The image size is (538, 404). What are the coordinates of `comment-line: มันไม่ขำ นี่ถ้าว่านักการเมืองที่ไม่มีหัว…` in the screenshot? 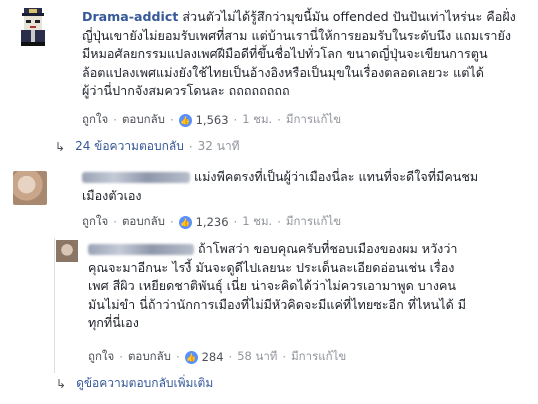 It's located at (277, 304).